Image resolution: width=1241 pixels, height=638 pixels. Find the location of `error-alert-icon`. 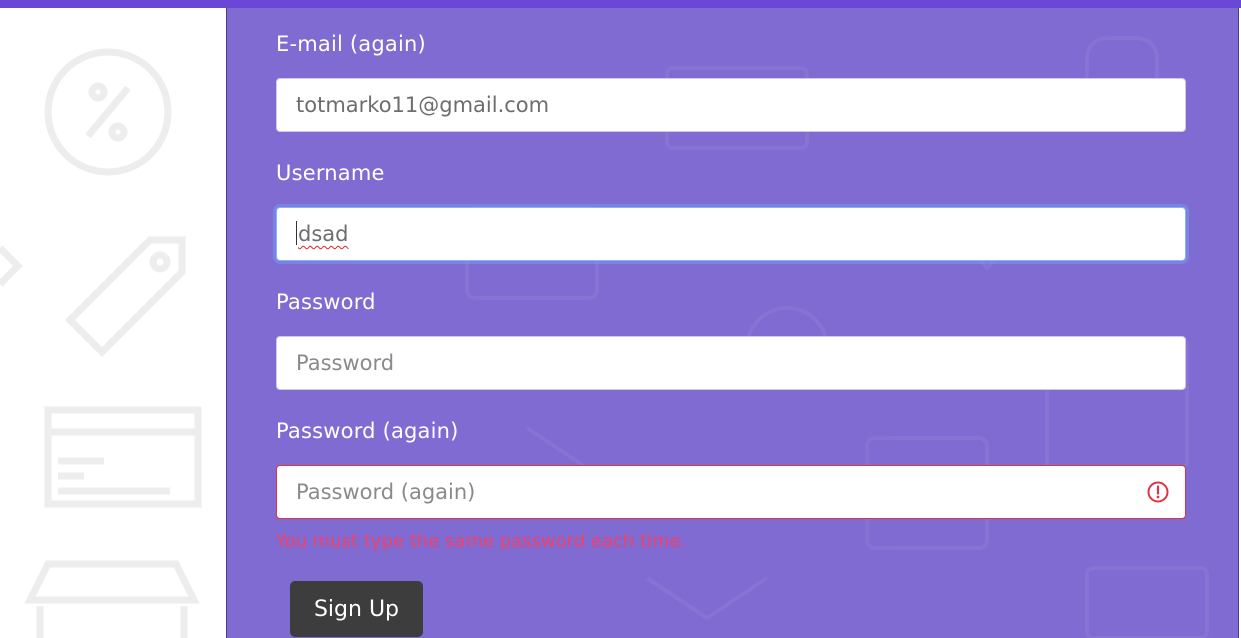

error-alert-icon is located at coordinates (1158, 492).